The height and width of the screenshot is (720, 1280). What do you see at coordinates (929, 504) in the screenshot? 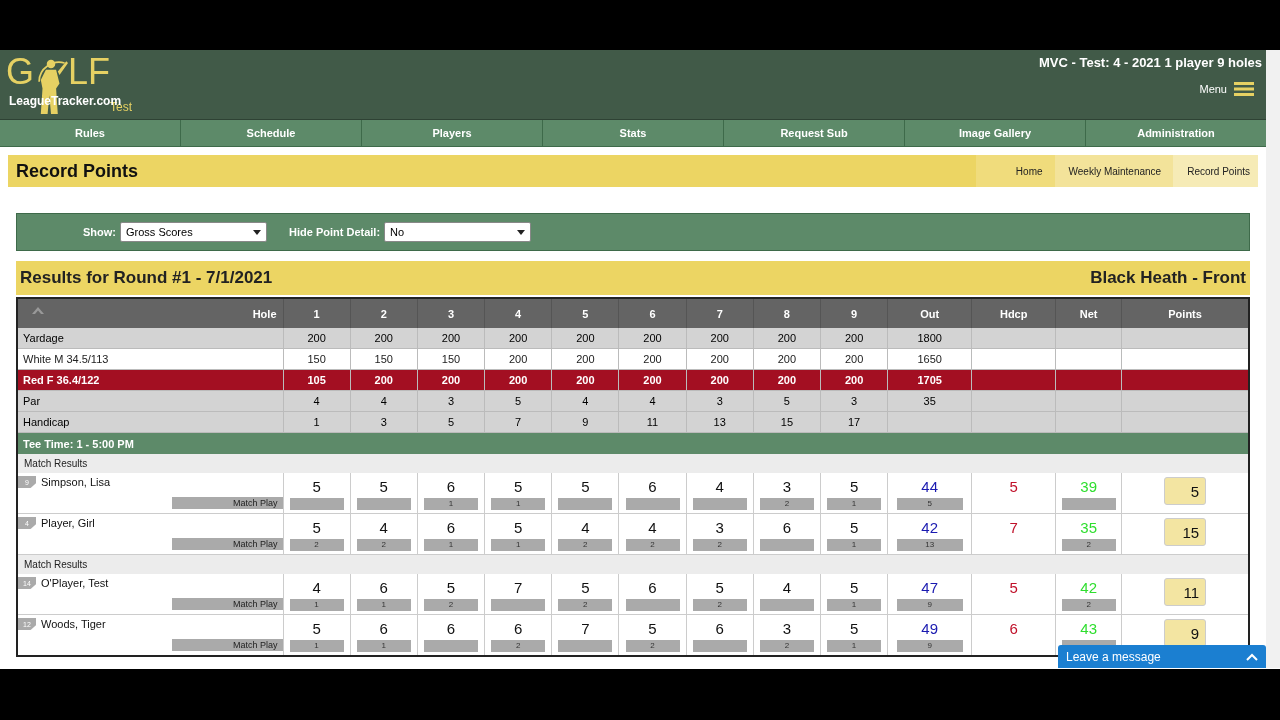
I see `points-bar: 5` at bounding box center [929, 504].